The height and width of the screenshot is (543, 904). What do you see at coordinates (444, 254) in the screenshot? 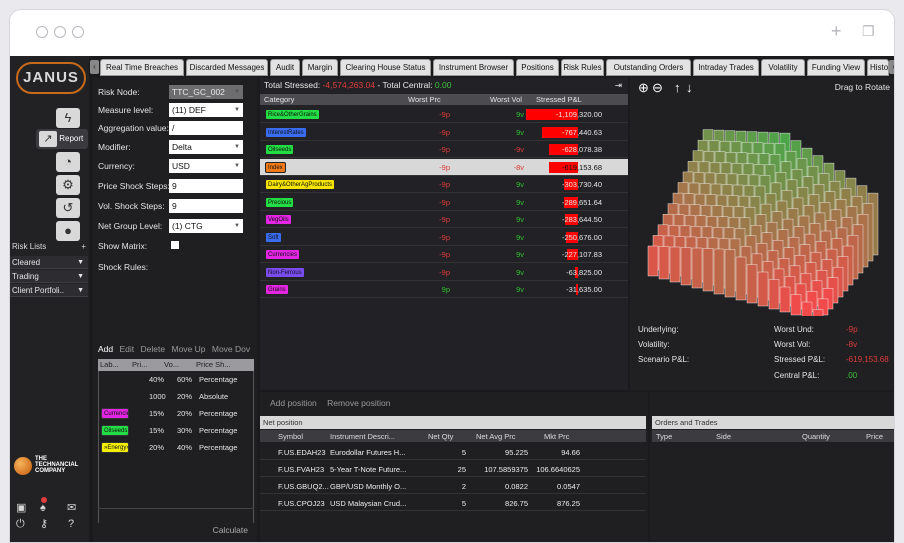
I see `category-row: Currencies -9p 9v -227,107.83` at bounding box center [444, 254].